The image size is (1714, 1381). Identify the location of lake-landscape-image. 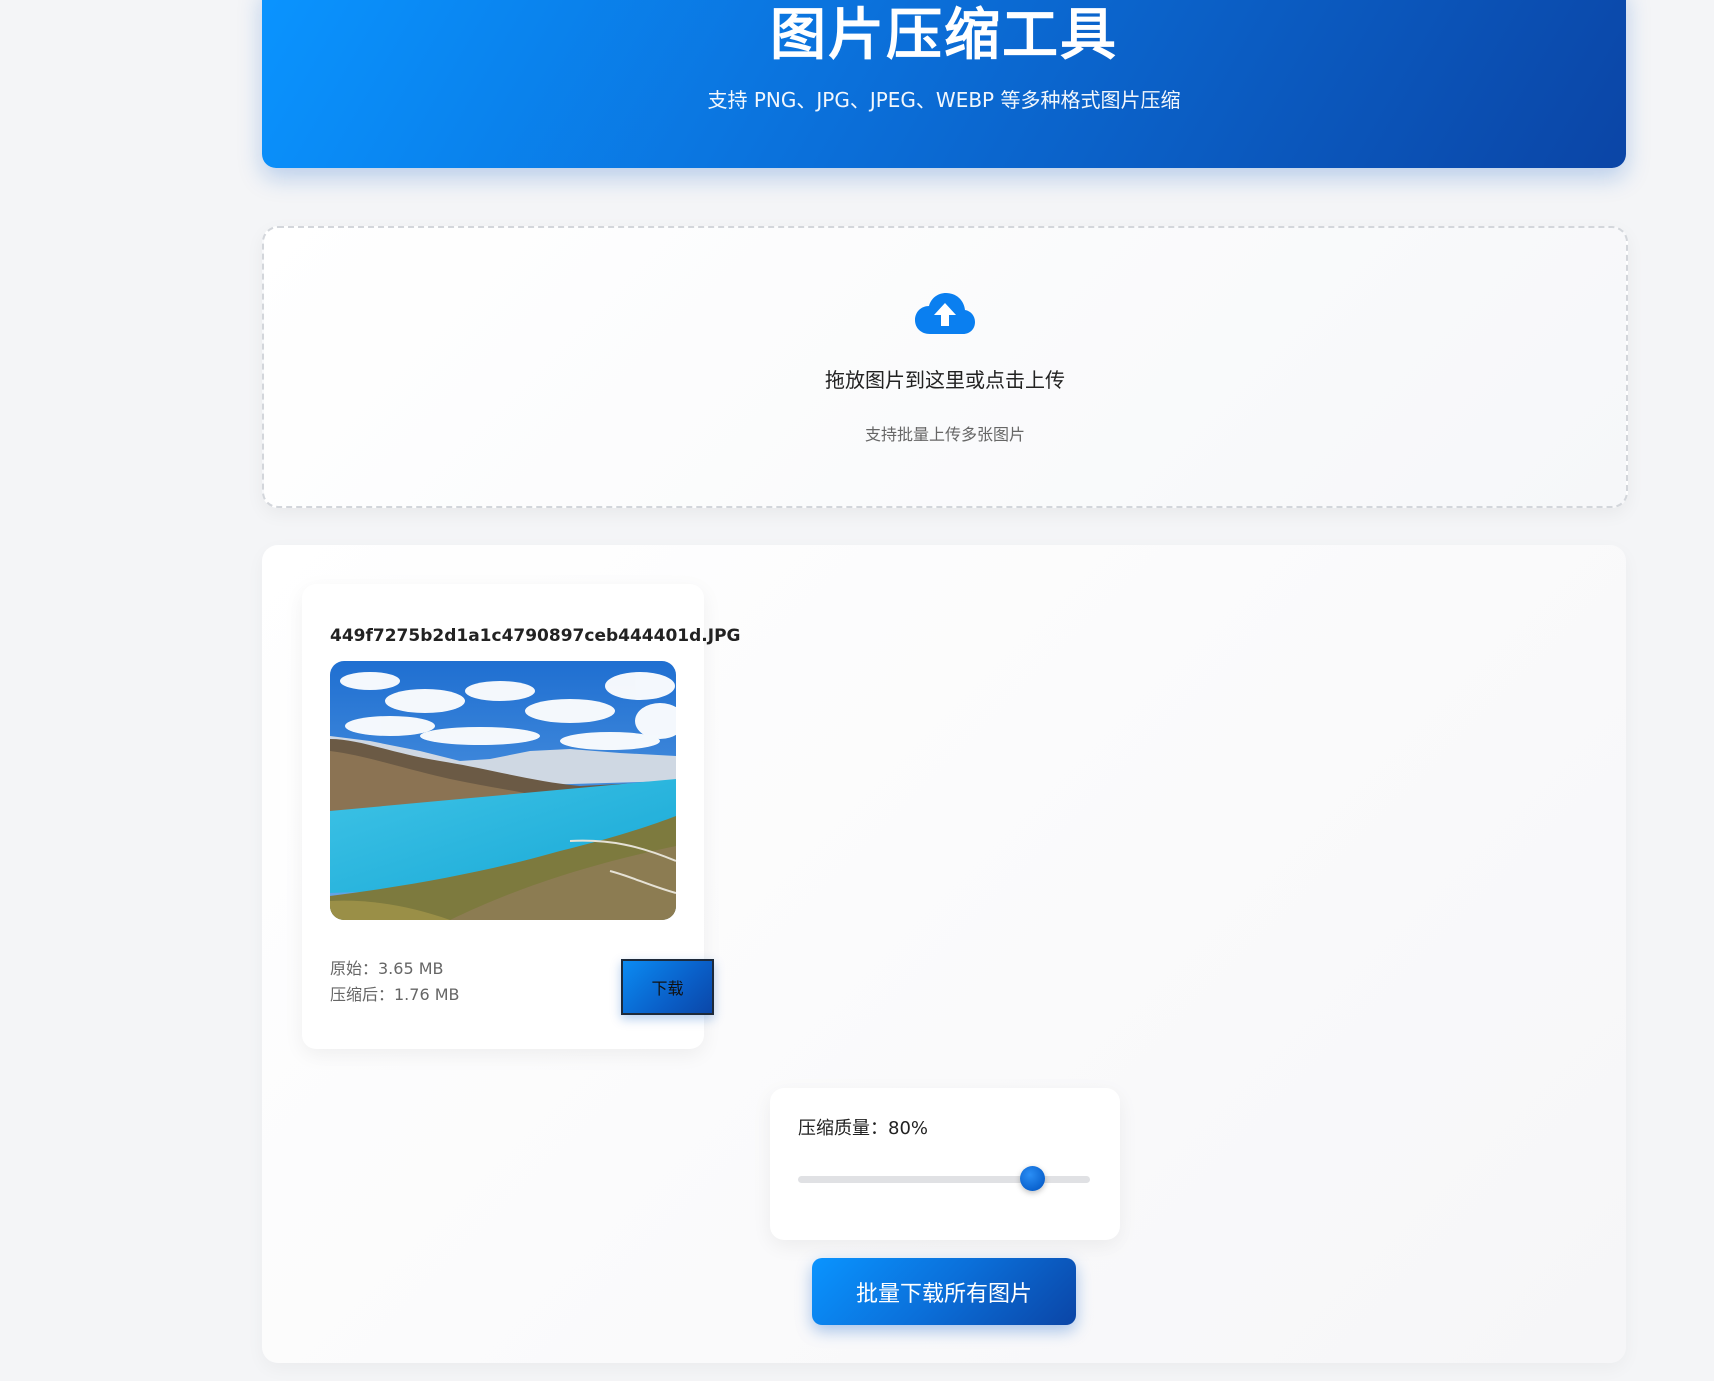
(503, 790).